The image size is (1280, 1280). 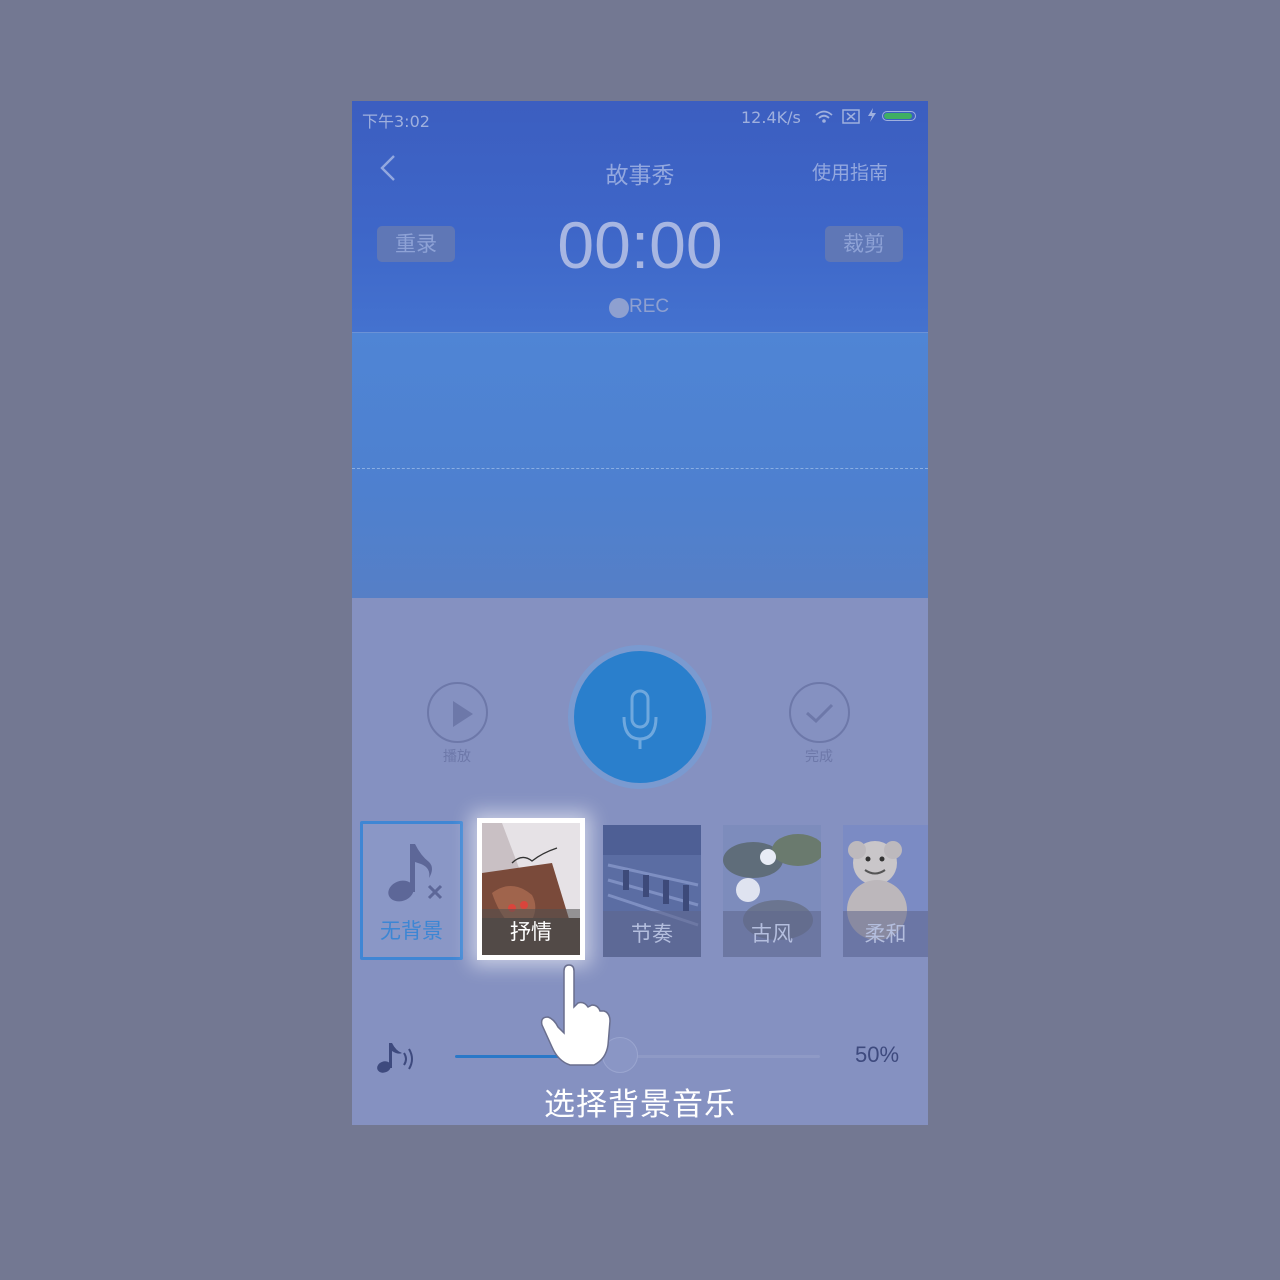 What do you see at coordinates (872, 117) in the screenshot?
I see `charging-icon` at bounding box center [872, 117].